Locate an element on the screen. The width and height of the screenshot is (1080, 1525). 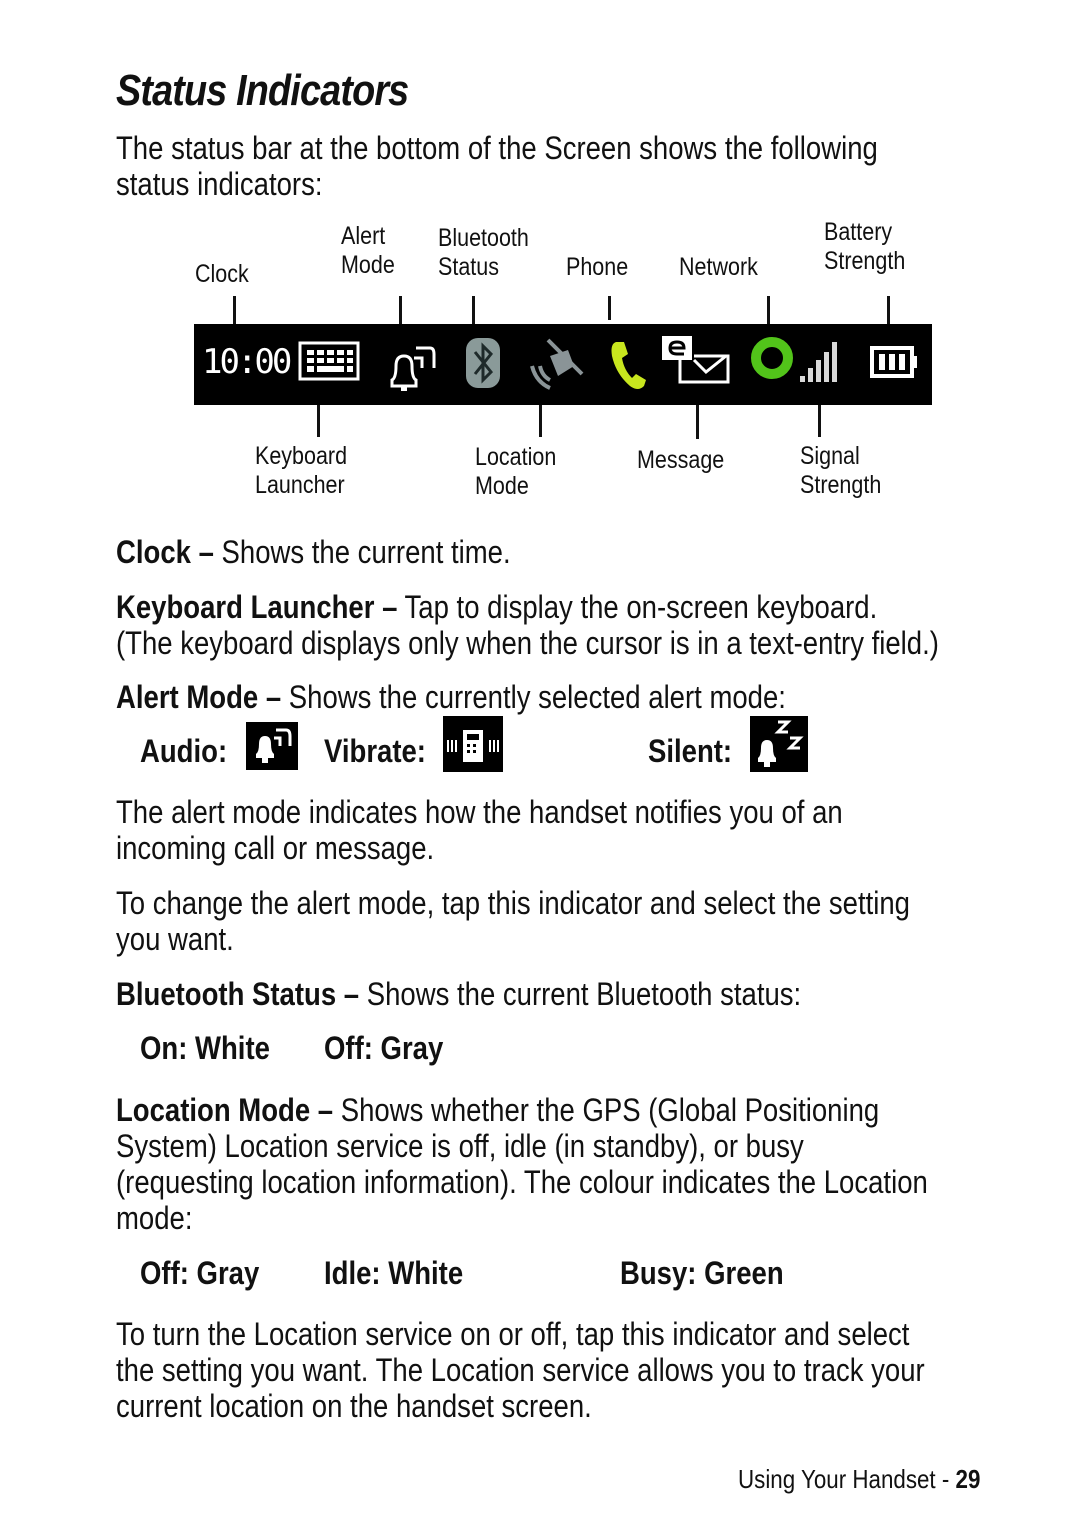
audio-mode-icon is located at coordinates (272, 746).